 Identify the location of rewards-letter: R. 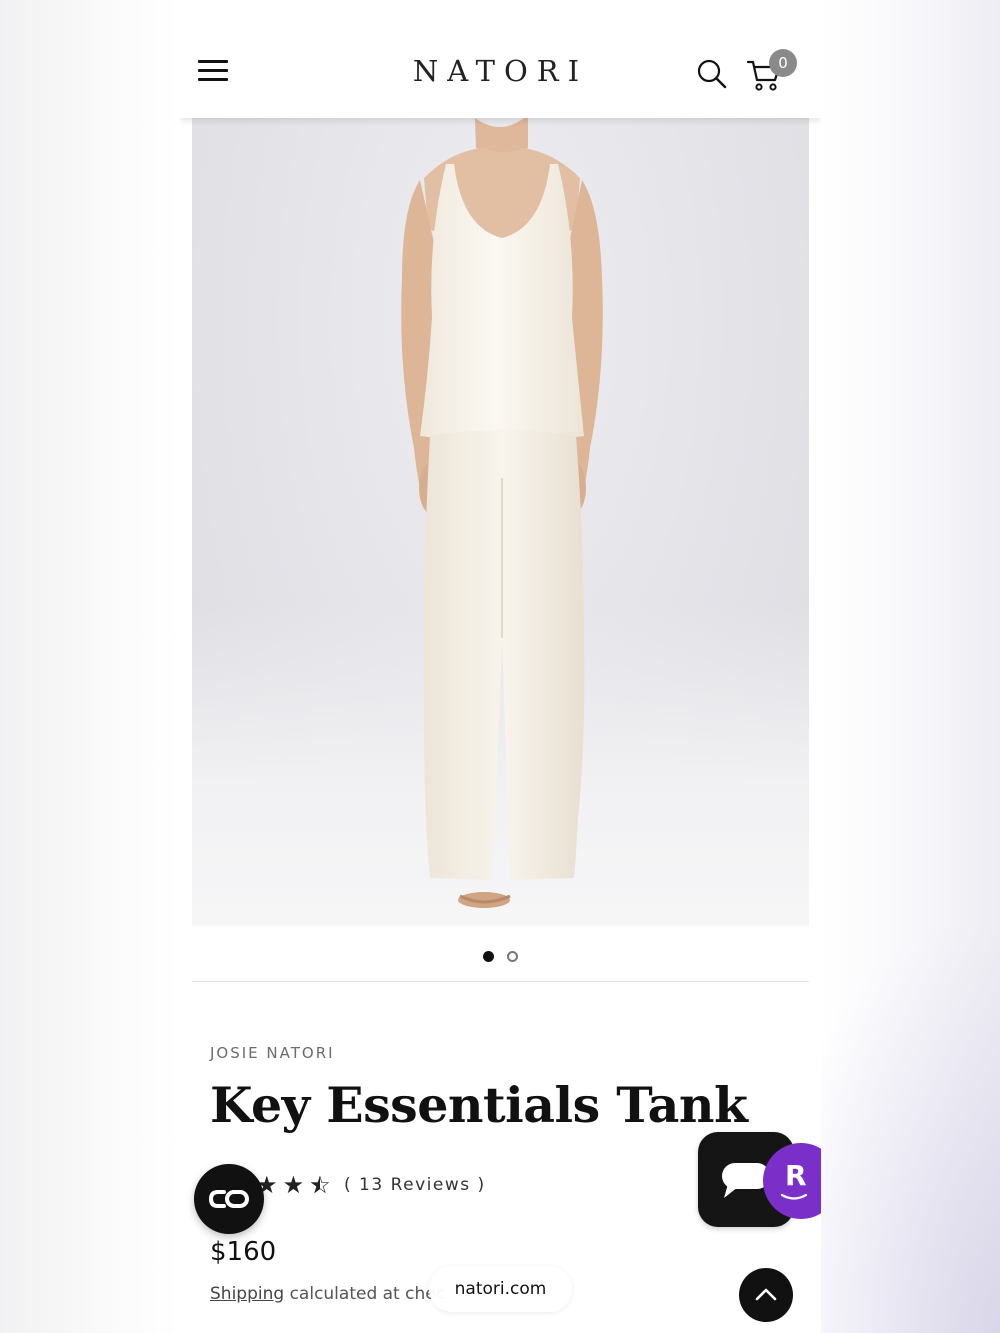
(796, 1175).